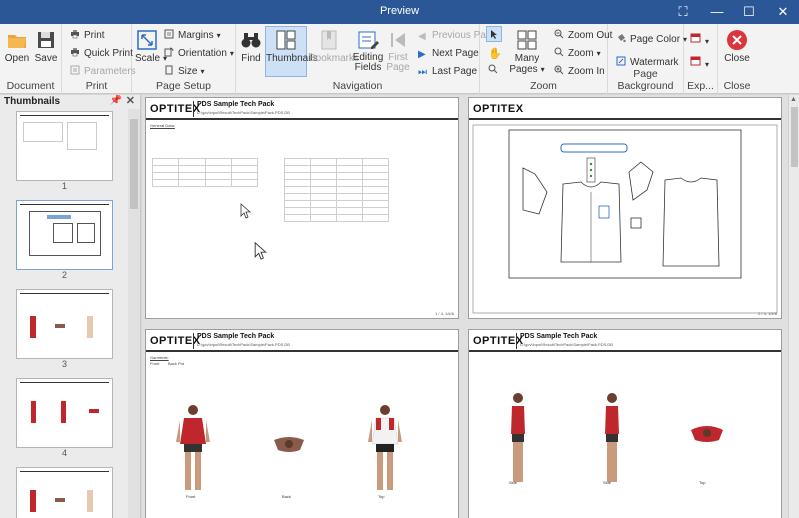  I want to click on group-print: Print Quick Print Parameters Print, so click(99, 59).